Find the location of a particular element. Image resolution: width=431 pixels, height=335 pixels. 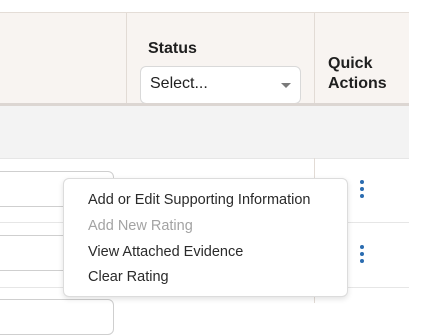

menu-item-add-new-rating: Add New Rating is located at coordinates (140, 226).